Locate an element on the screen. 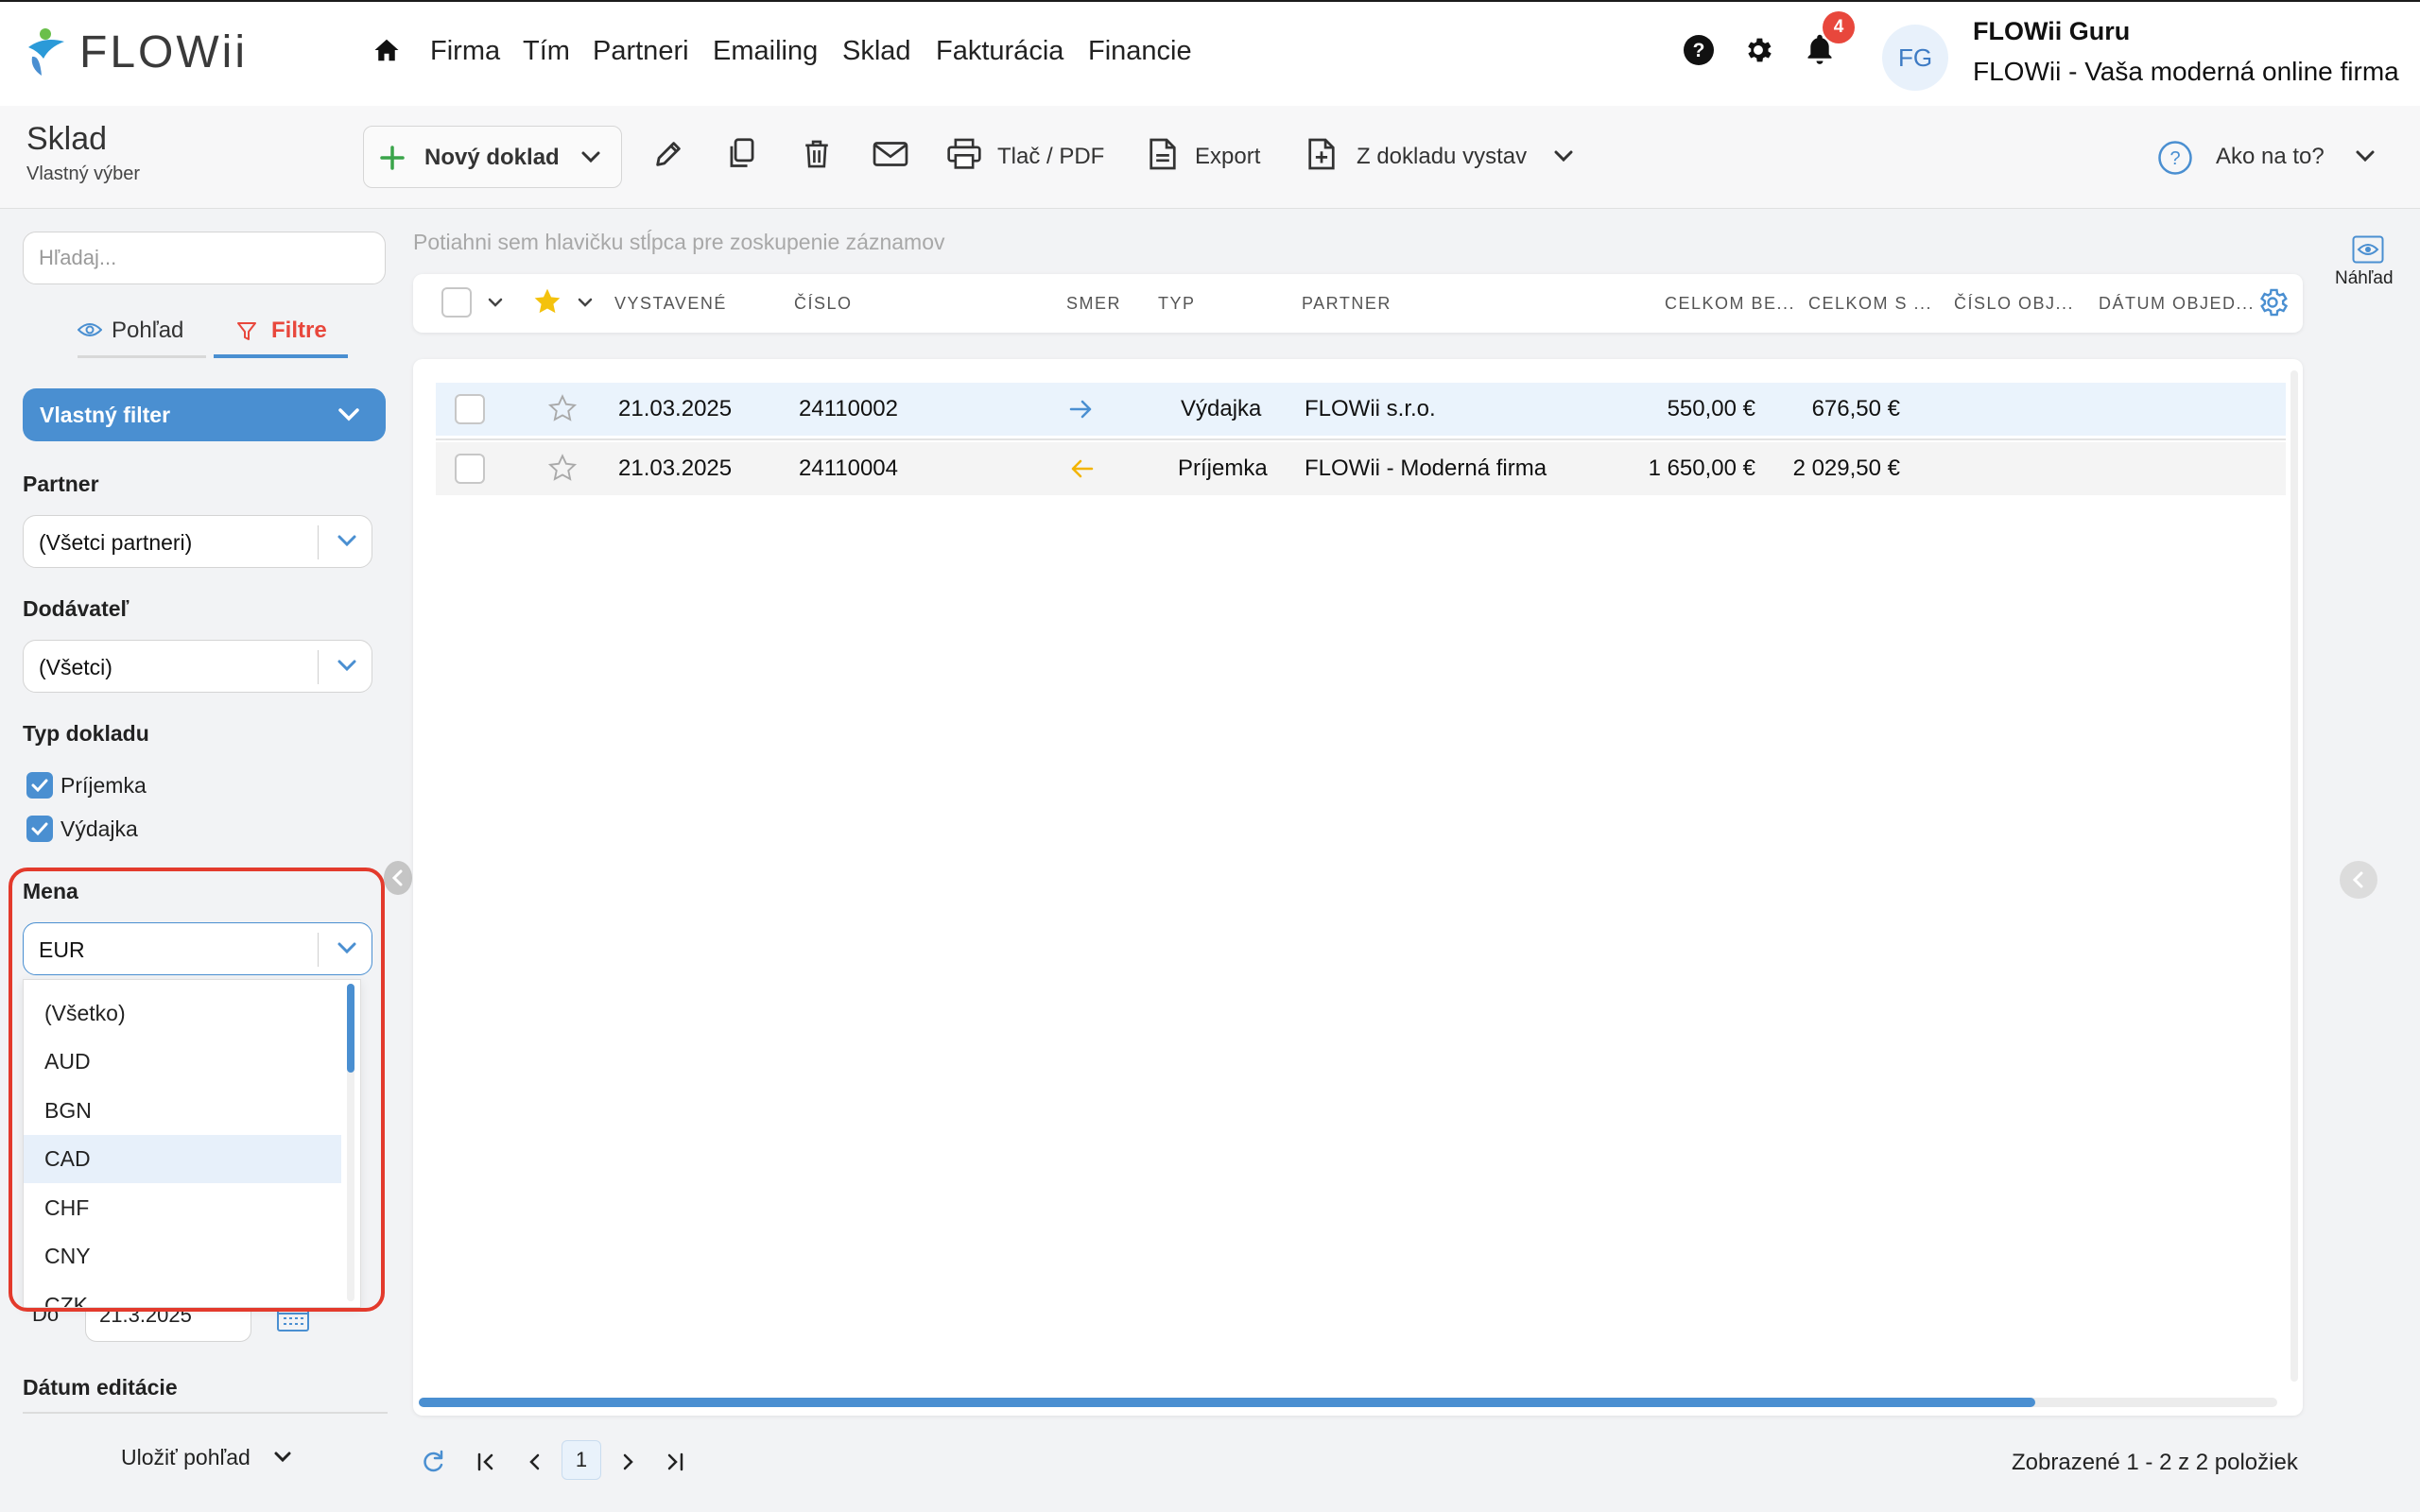  expand-preview-button is located at coordinates (2359, 880).